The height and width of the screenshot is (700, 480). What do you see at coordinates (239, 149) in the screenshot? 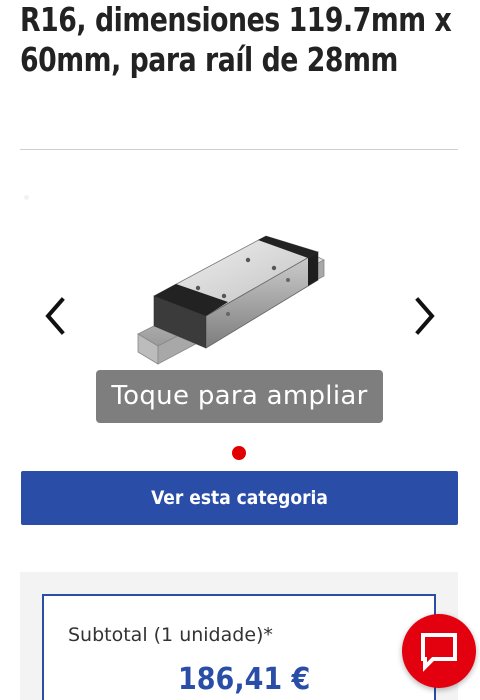
I see `divider` at bounding box center [239, 149].